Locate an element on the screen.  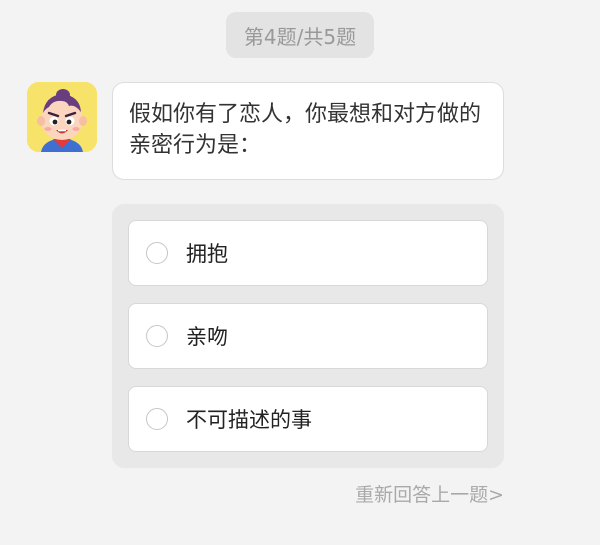
option-indescribable: 不可描述的事 is located at coordinates (308, 419).